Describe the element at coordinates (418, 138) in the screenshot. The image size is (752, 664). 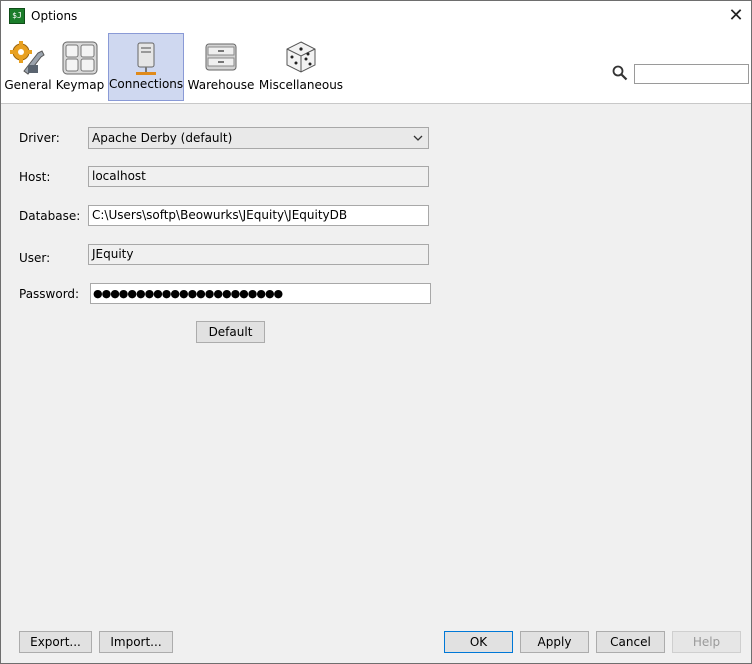
I see `chevron-down-icon` at that location.